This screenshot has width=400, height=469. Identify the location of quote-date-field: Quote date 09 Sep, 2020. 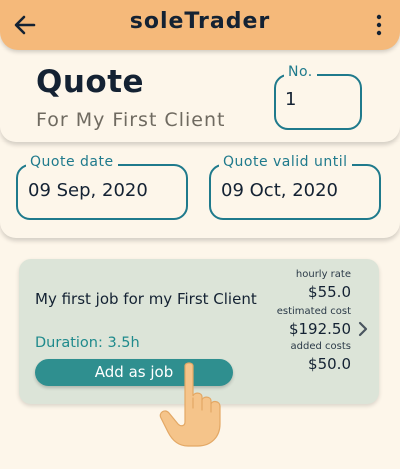
(102, 187).